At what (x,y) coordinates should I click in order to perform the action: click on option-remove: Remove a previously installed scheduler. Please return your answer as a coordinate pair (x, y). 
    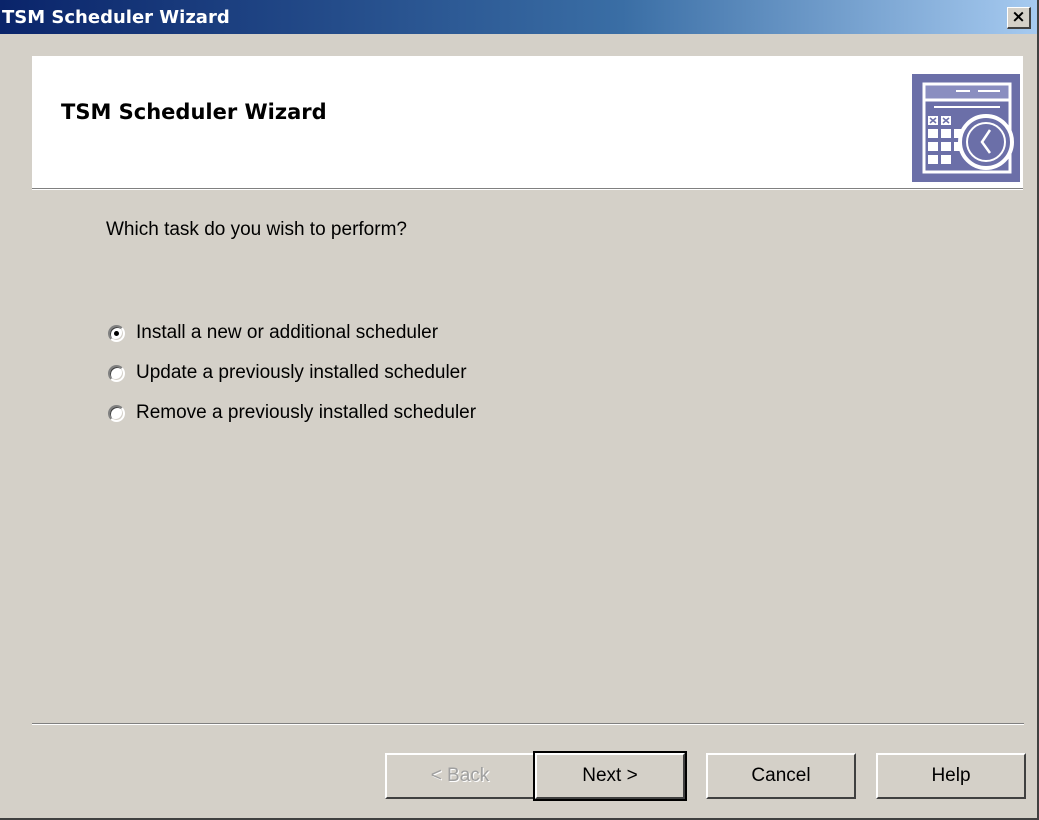
    Looking at the image, I should click on (292, 413).